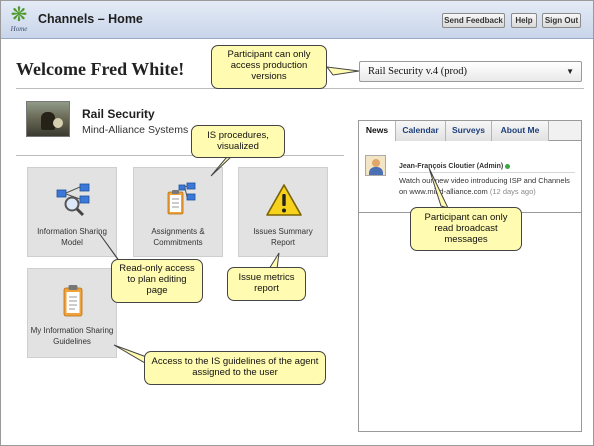 The width and height of the screenshot is (594, 446). Describe the element at coordinates (487, 172) in the screenshot. I see `news-divider` at that location.